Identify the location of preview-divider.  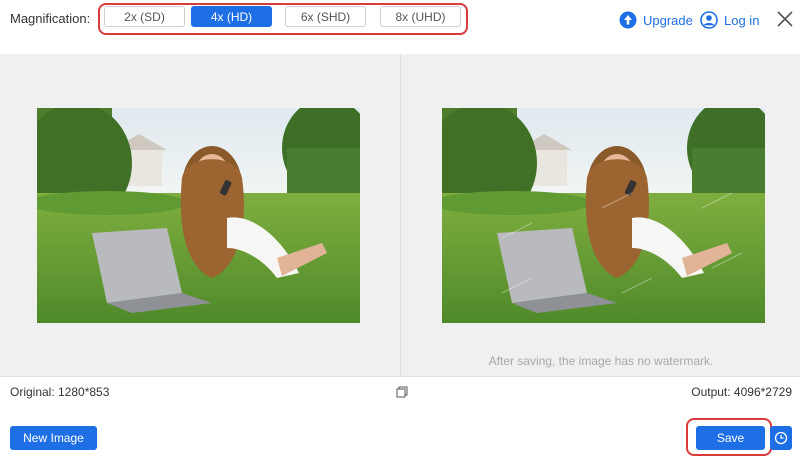
(400, 215).